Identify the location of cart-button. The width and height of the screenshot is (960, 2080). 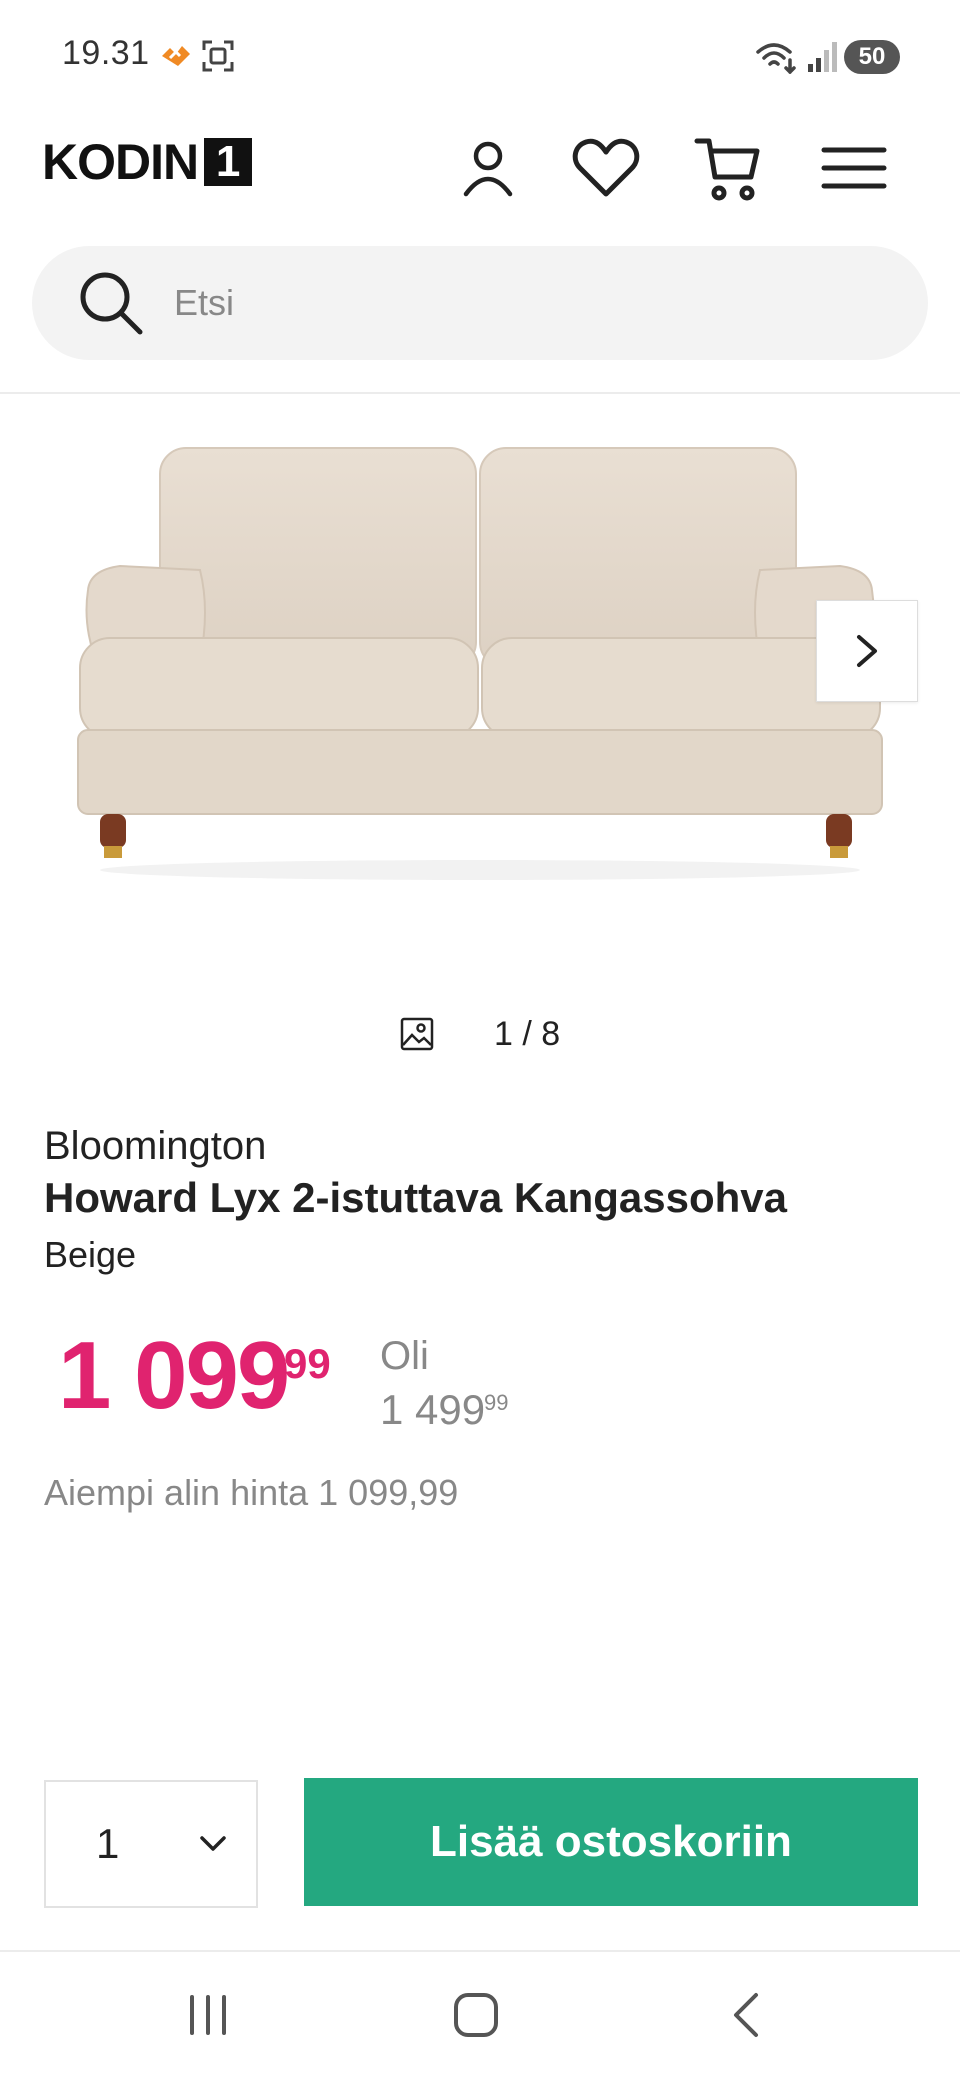
(728, 168).